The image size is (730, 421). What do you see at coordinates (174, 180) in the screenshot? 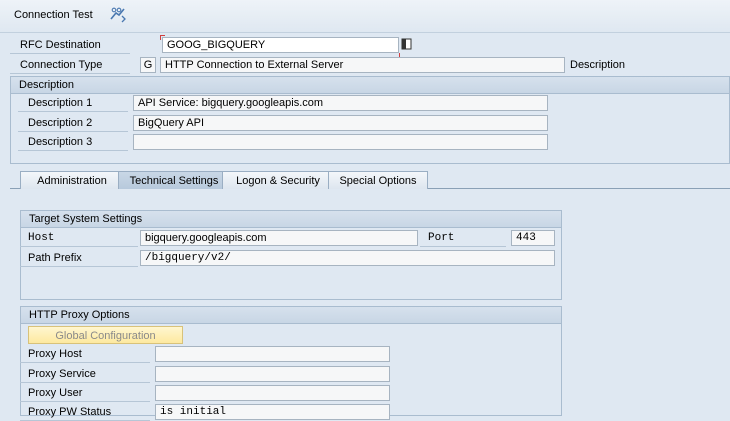
I see `tab-technical-settings: Technical Settings` at bounding box center [174, 180].